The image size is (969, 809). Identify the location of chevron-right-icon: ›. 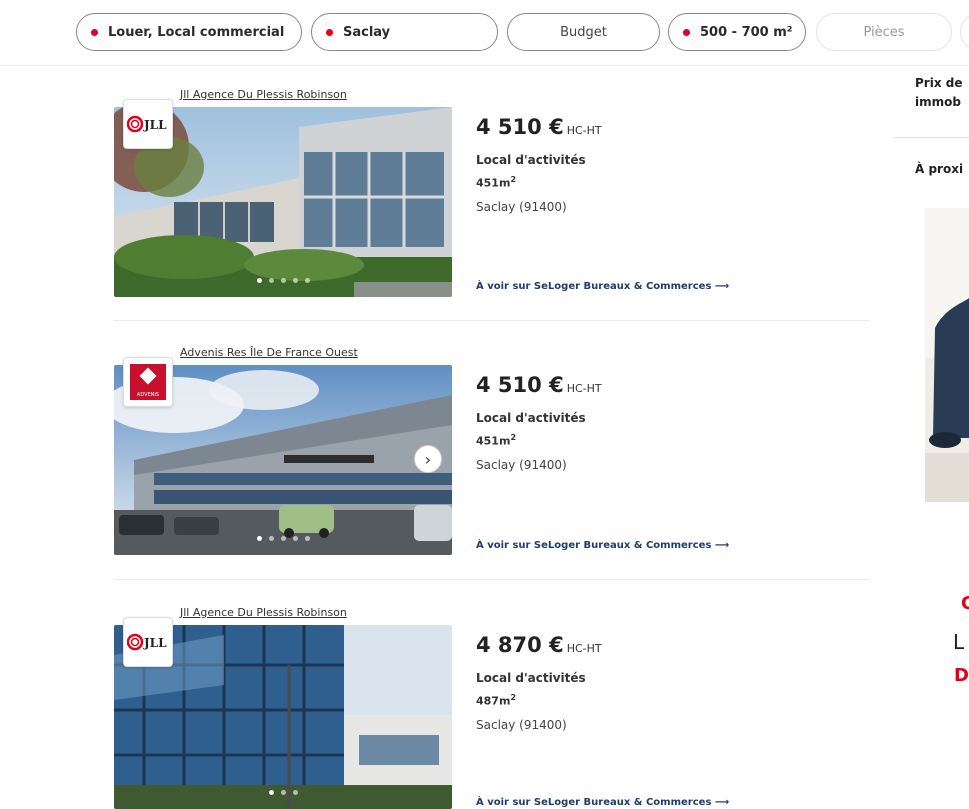
(428, 459).